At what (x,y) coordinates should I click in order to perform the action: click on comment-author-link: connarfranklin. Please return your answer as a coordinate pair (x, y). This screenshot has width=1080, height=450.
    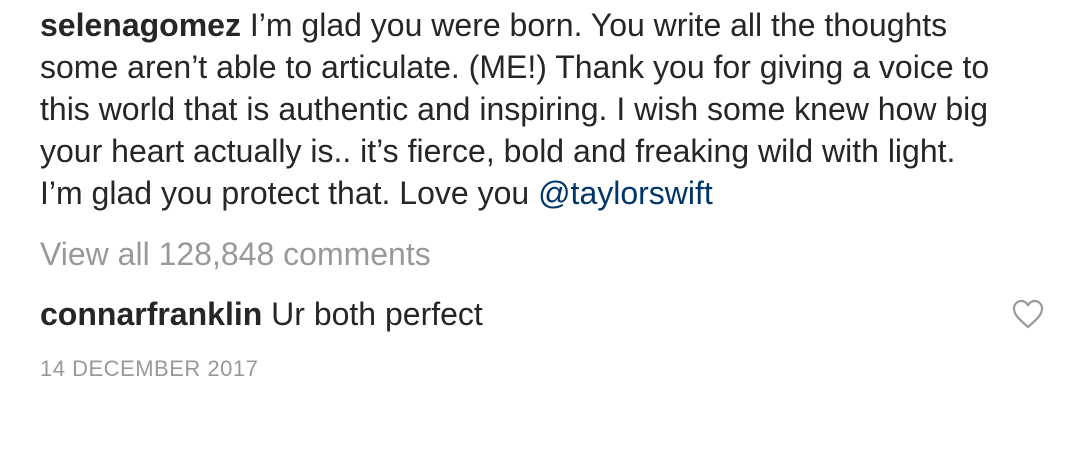
    Looking at the image, I should click on (151, 314).